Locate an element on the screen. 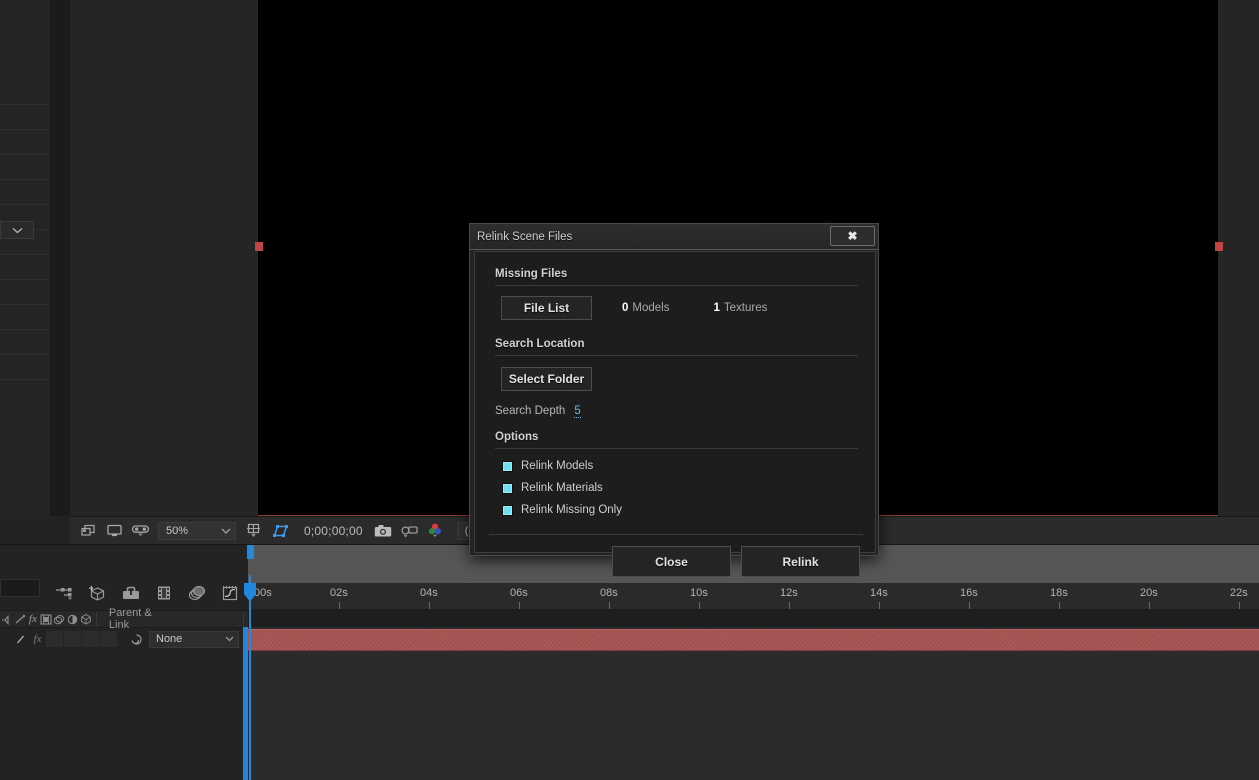  parent-pickwhip-icon is located at coordinates (136, 639).